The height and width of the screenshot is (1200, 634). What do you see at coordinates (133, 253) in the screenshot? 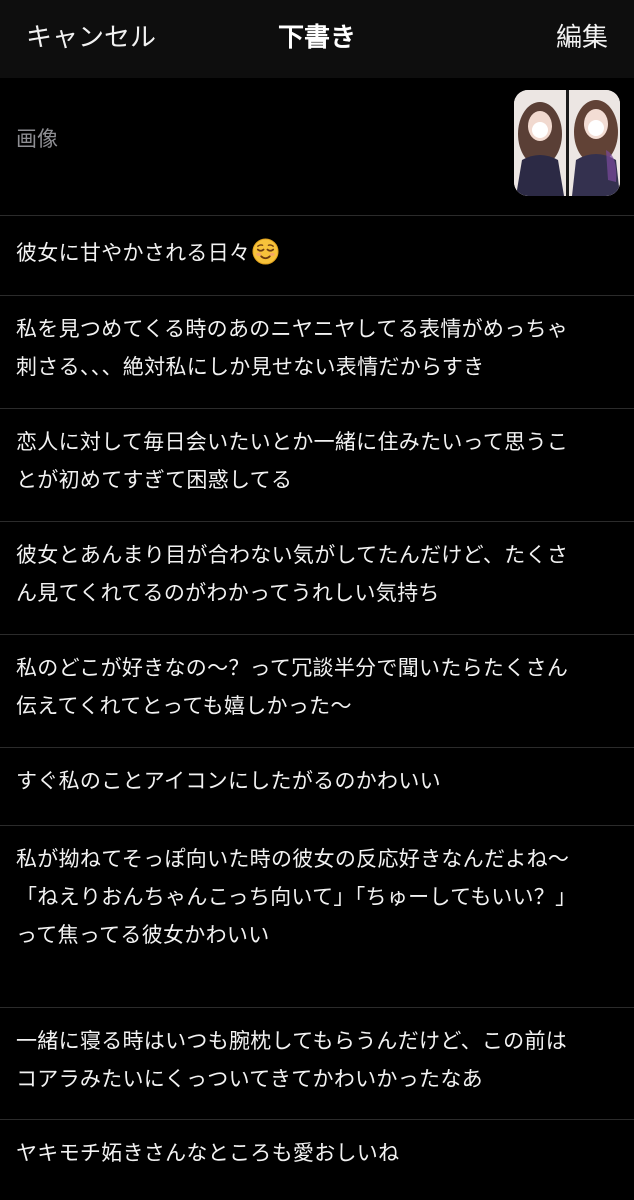
I see `list-item-text-content: 彼女に甘やかされる日々` at bounding box center [133, 253].